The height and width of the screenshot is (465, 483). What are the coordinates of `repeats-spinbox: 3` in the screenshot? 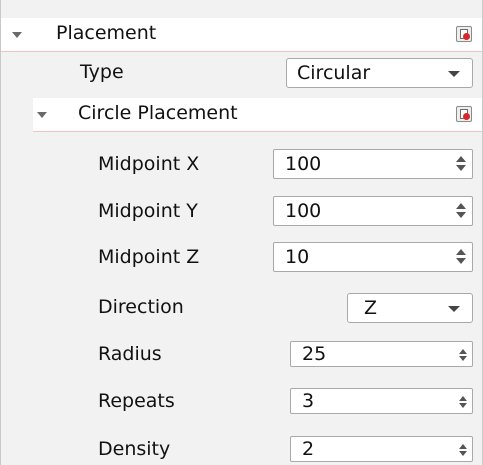 It's located at (381, 401).